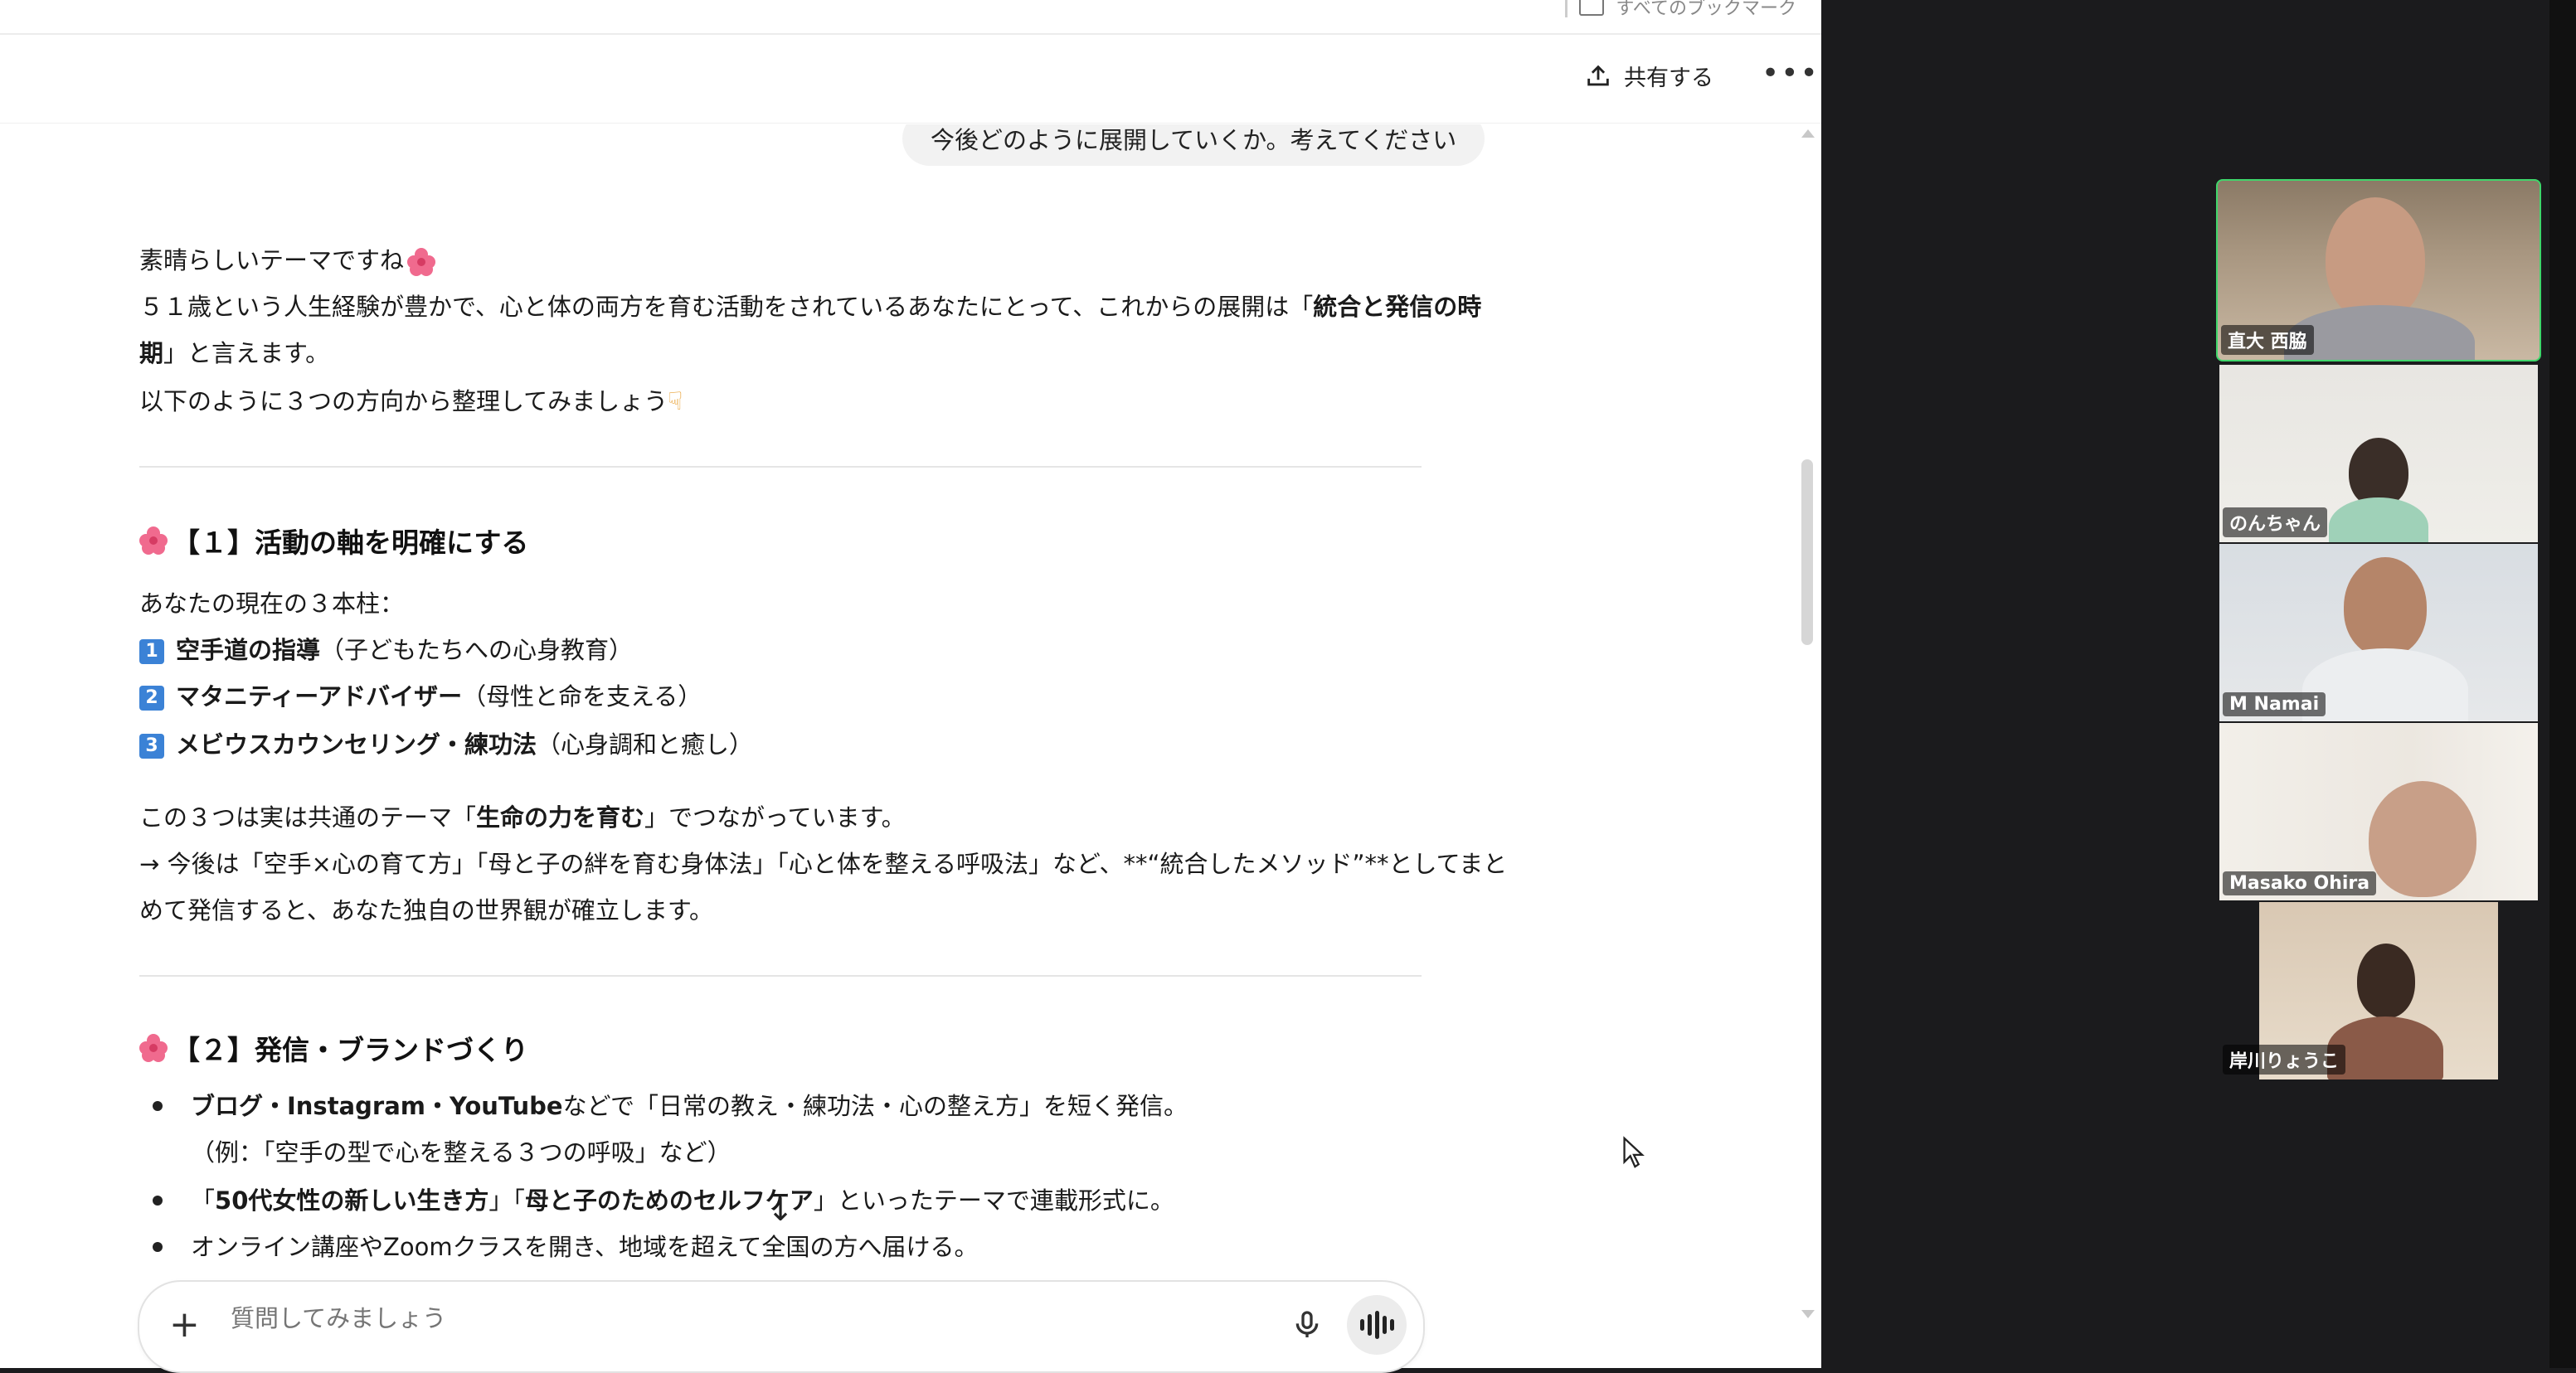 The width and height of the screenshot is (2576, 1373). What do you see at coordinates (2274, 704) in the screenshot?
I see `participant-name: M Namai` at bounding box center [2274, 704].